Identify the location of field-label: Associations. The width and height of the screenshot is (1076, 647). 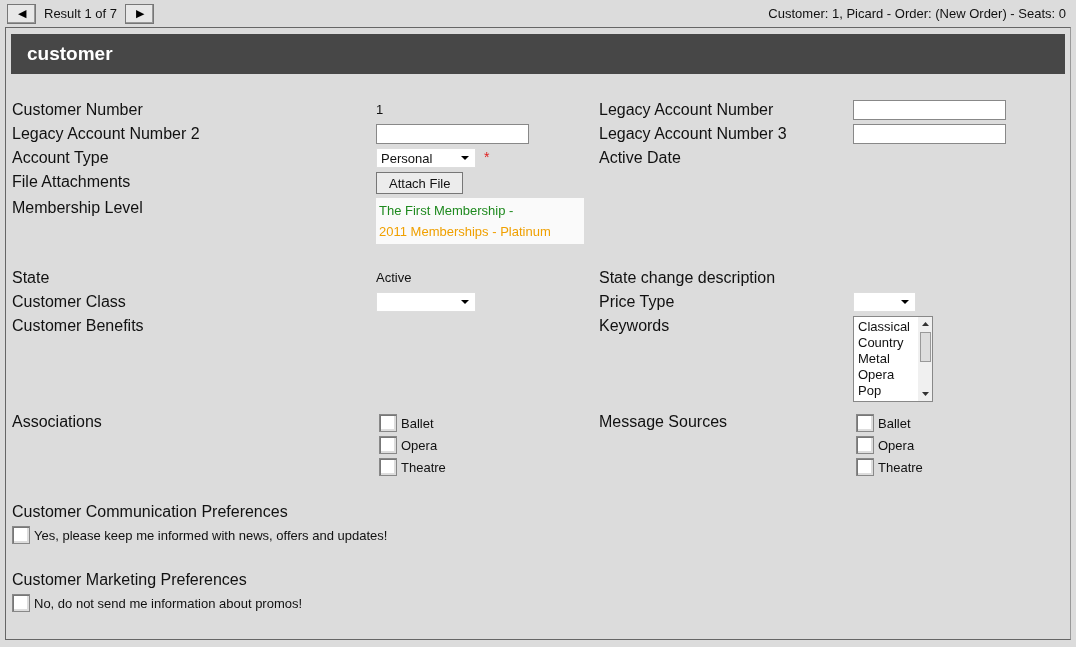
(57, 422).